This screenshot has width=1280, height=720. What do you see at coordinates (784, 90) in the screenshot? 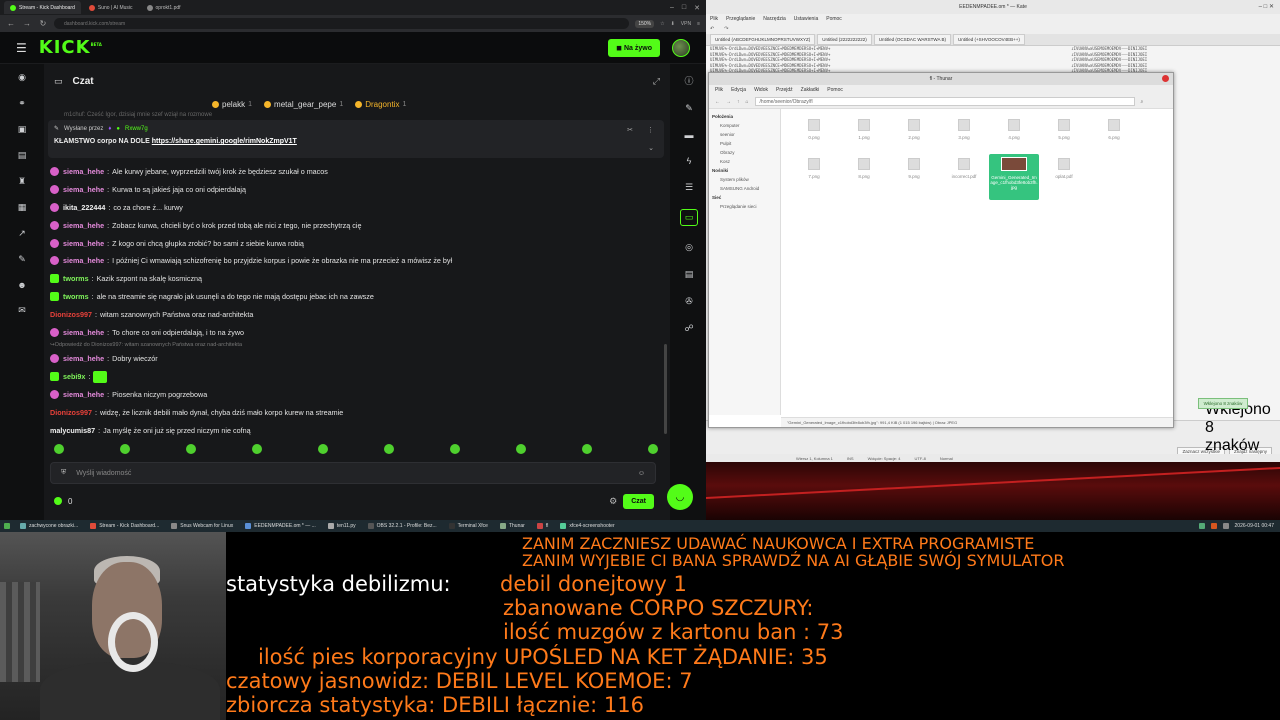
I see `menu-item: Przejdź` at bounding box center [784, 90].